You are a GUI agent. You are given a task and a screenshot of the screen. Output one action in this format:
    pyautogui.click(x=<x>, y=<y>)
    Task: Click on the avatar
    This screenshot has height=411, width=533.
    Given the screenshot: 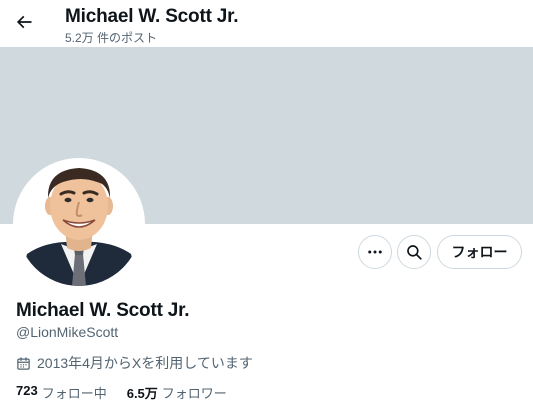 What is the action you would take?
    pyautogui.click(x=79, y=224)
    